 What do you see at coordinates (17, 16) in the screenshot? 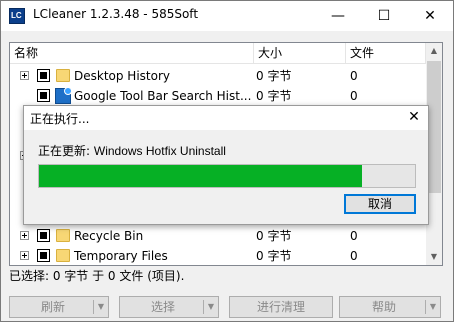
I see `app-icon` at bounding box center [17, 16].